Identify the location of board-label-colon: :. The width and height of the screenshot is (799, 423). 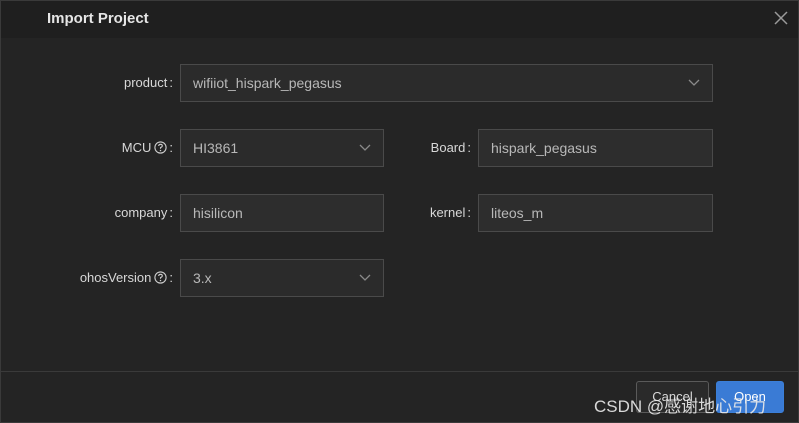
(469, 147).